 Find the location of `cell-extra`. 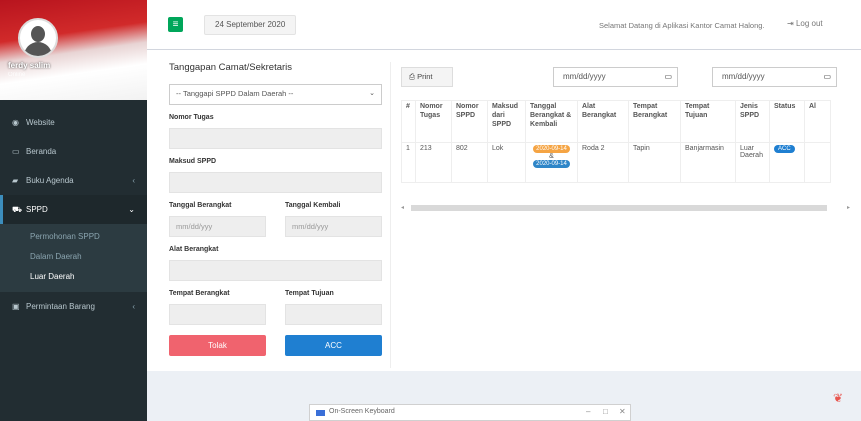

cell-extra is located at coordinates (817, 162).